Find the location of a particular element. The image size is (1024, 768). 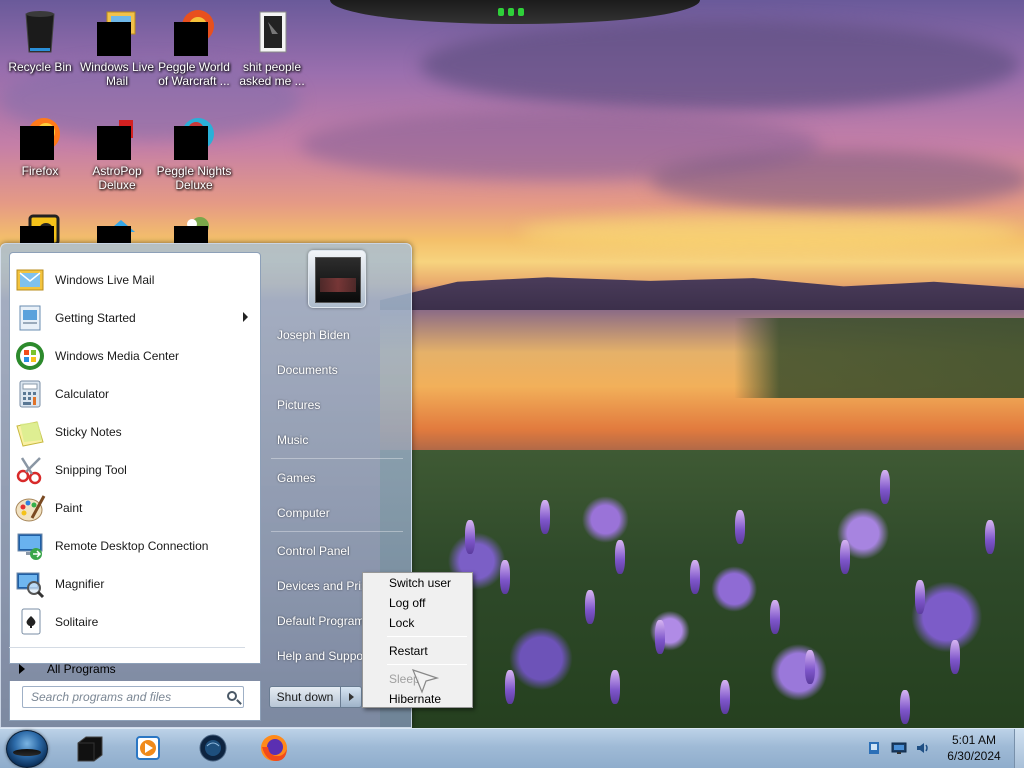

desktop-icon-label: Peggle Nights Deluxe is located at coordinates (194, 178).